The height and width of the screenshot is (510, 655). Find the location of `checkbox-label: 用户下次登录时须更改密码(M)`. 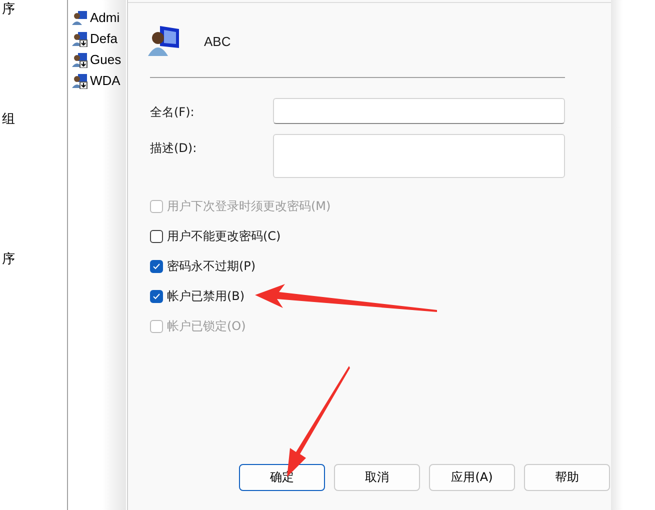

checkbox-label: 用户下次登录时须更改密码(M) is located at coordinates (249, 206).